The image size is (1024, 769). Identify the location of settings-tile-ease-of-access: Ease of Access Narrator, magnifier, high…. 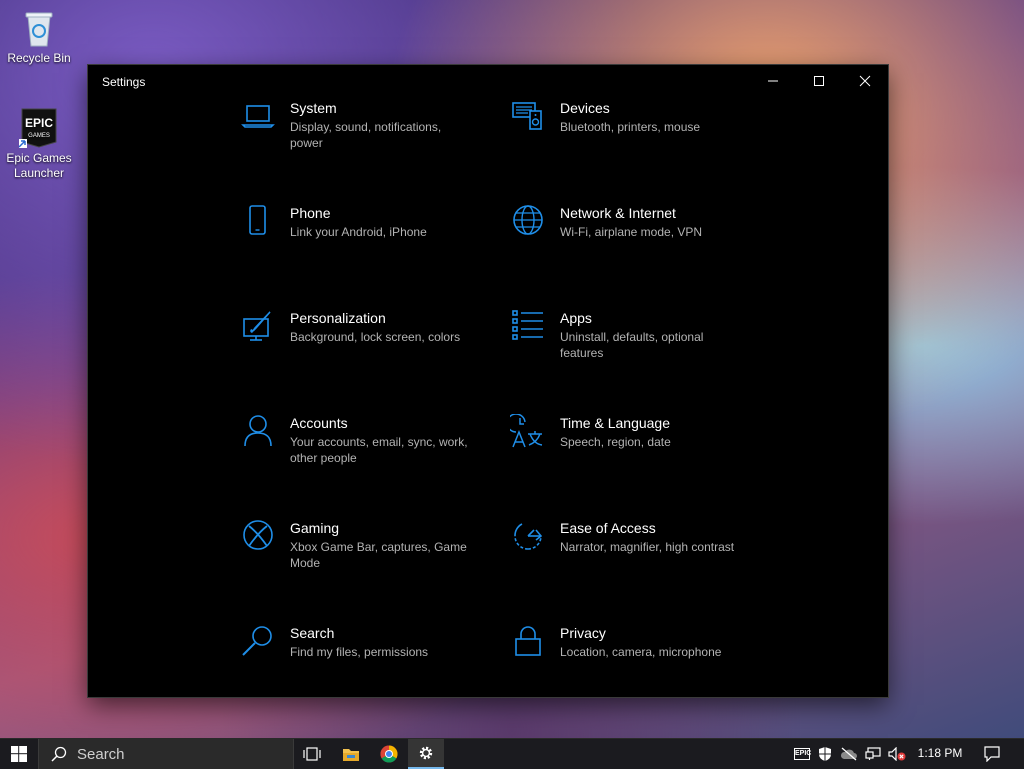
(635, 559).